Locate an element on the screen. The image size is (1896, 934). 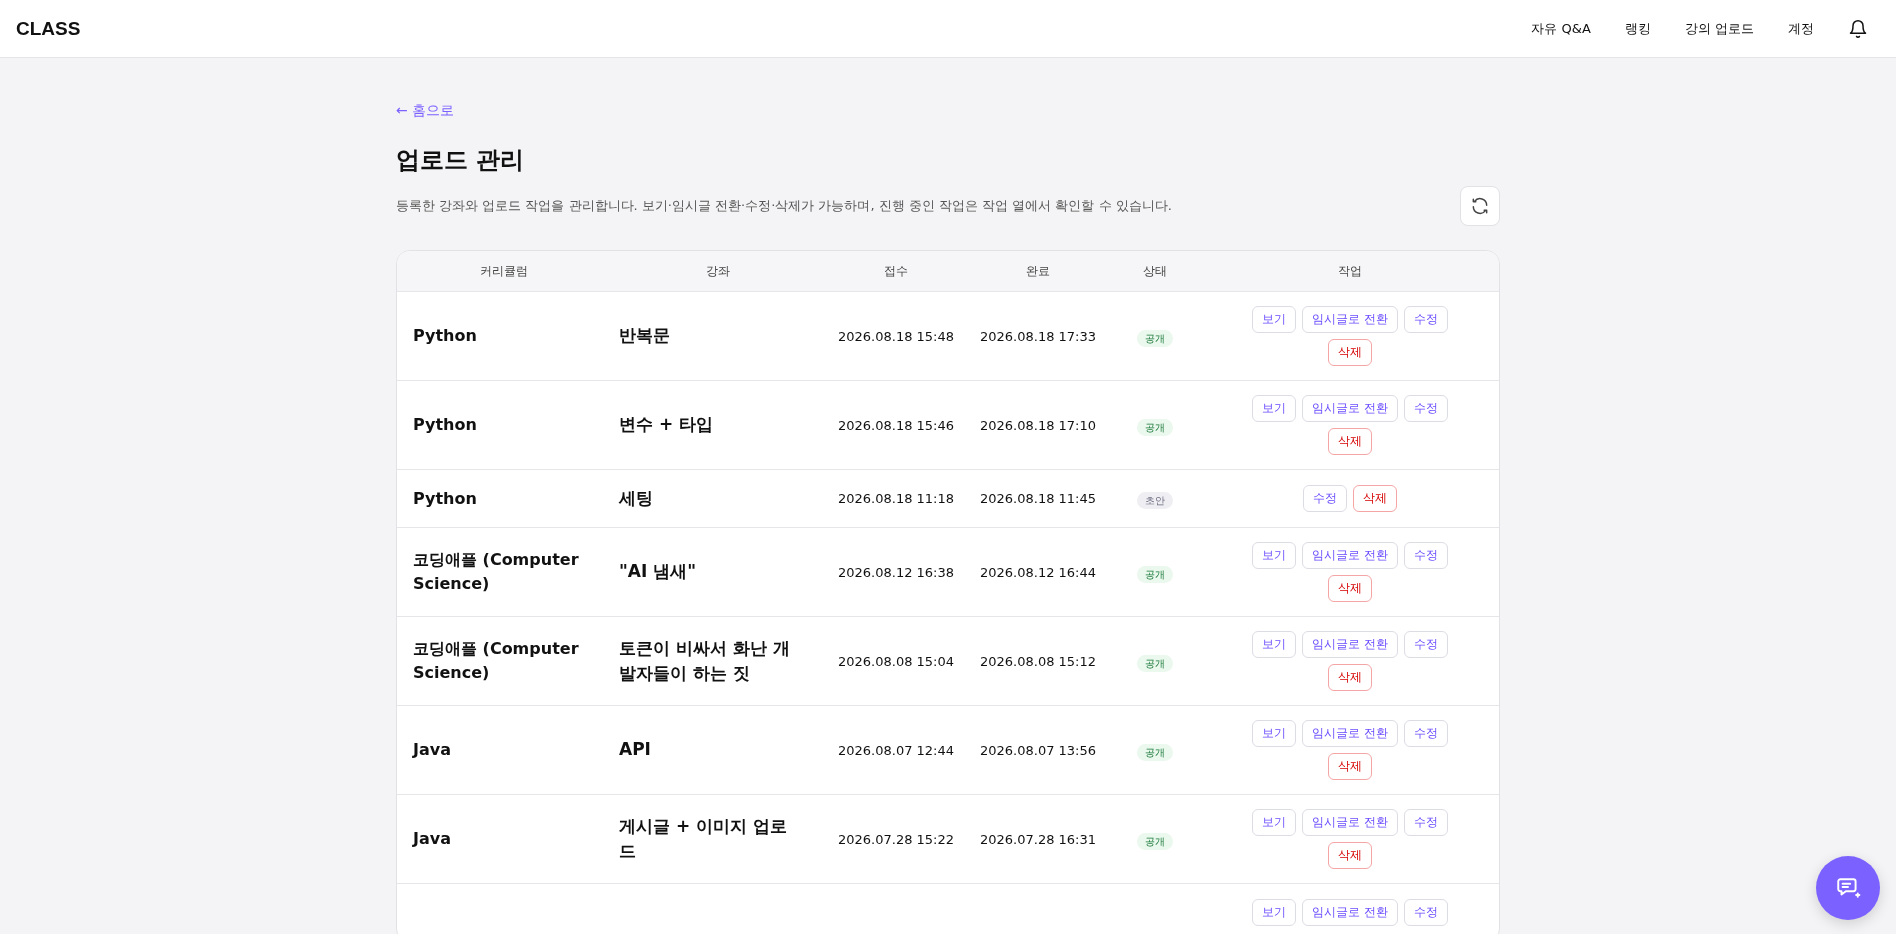
column-header: 작업 is located at coordinates (1350, 271).